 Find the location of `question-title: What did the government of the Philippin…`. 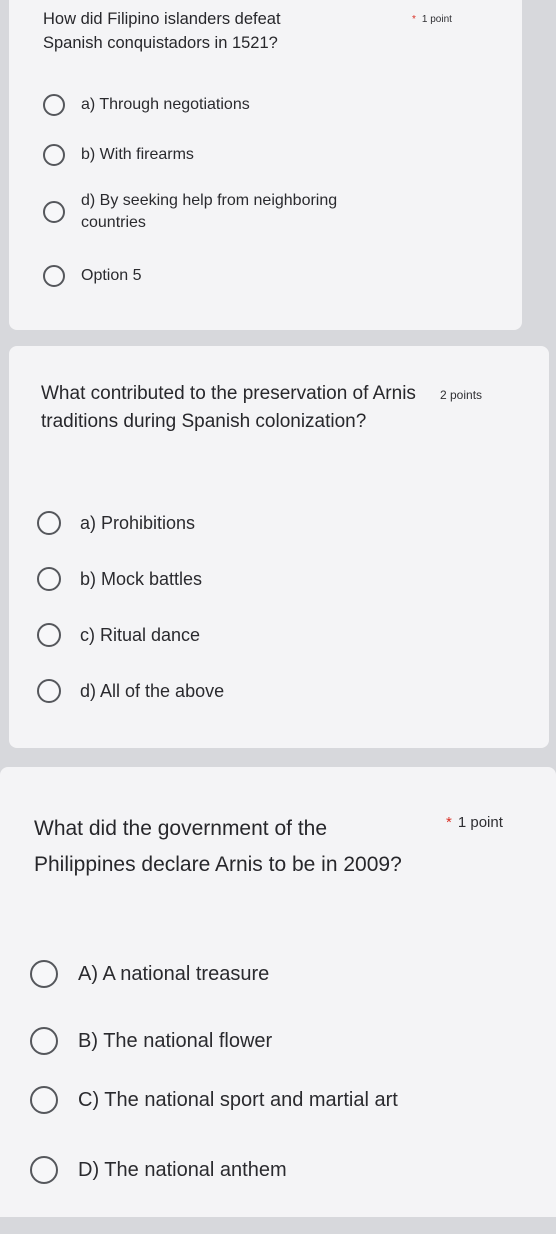

question-title: What did the government of the Philippin… is located at coordinates (218, 846).